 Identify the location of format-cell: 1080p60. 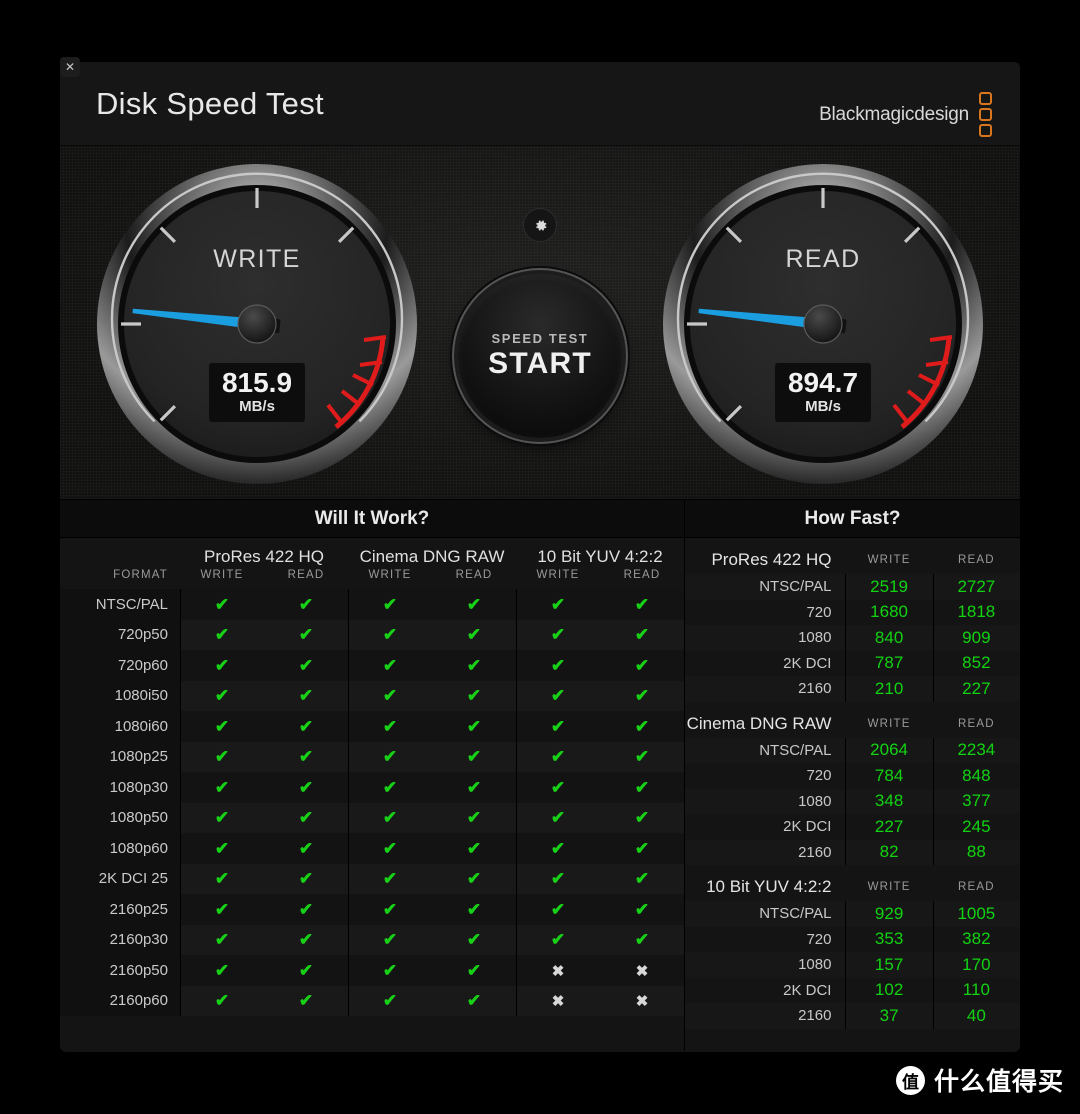
(120, 848).